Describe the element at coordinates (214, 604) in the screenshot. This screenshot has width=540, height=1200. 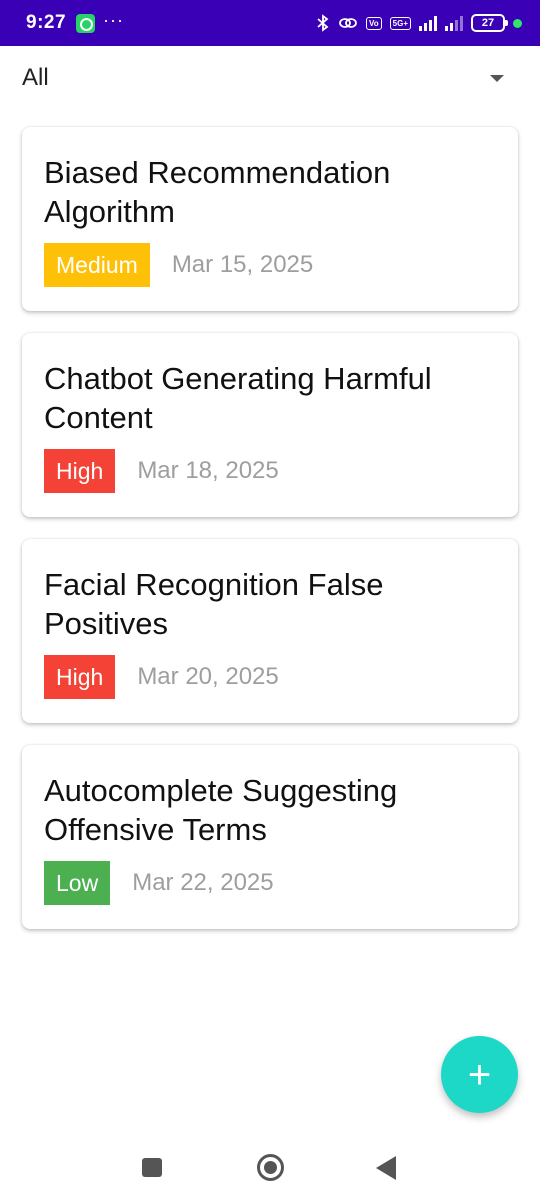
I see `report-title: Facial Recognition False Positives` at that location.